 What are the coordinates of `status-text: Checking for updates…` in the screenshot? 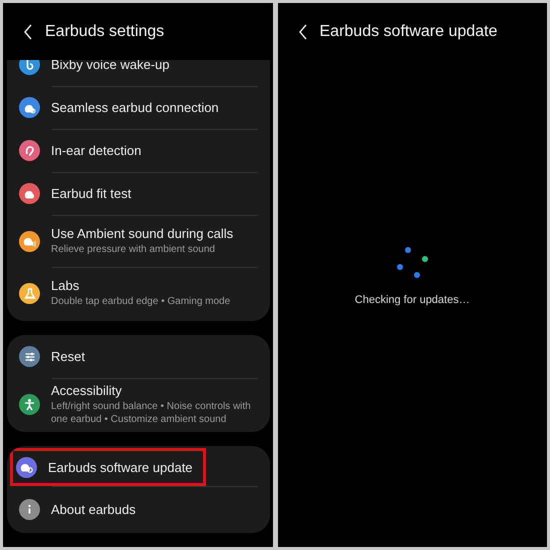 It's located at (412, 300).